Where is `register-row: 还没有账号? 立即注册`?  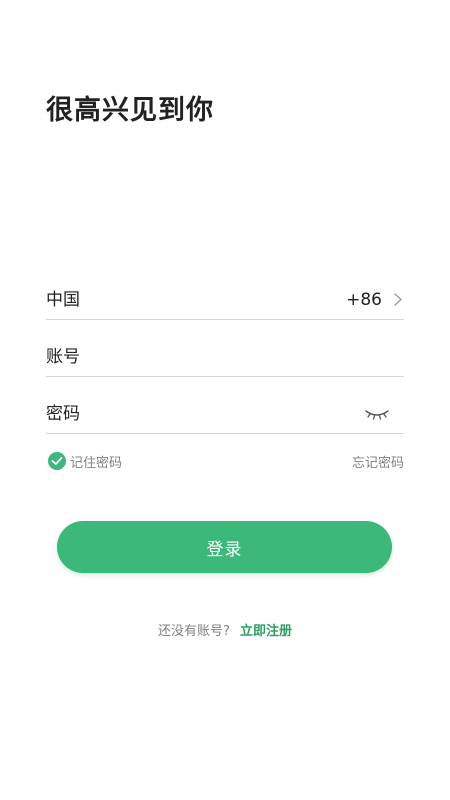
register-row: 还没有账号? 立即注册 is located at coordinates (225, 630).